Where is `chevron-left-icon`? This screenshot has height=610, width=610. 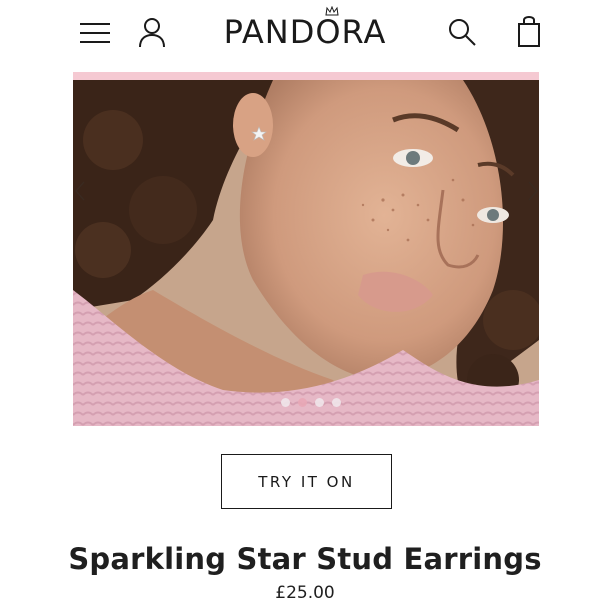 chevron-left-icon is located at coordinates (80, 191).